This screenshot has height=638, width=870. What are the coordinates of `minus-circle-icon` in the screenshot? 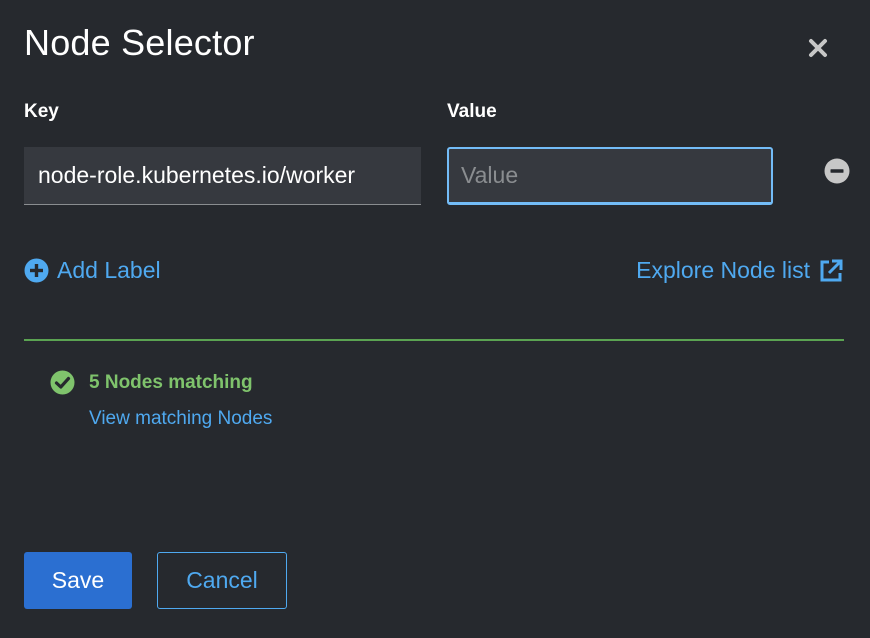 It's located at (837, 171).